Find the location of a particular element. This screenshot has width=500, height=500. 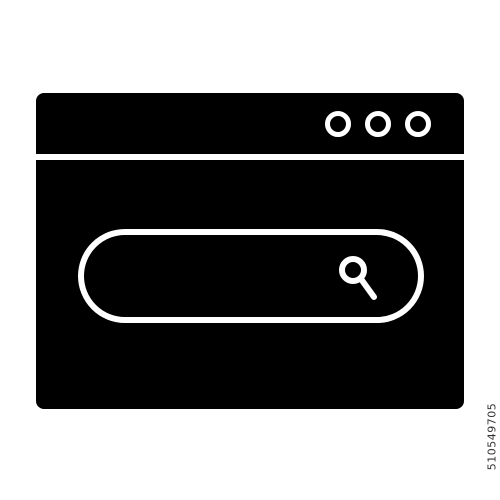

title-bar-divider is located at coordinates (250, 157).